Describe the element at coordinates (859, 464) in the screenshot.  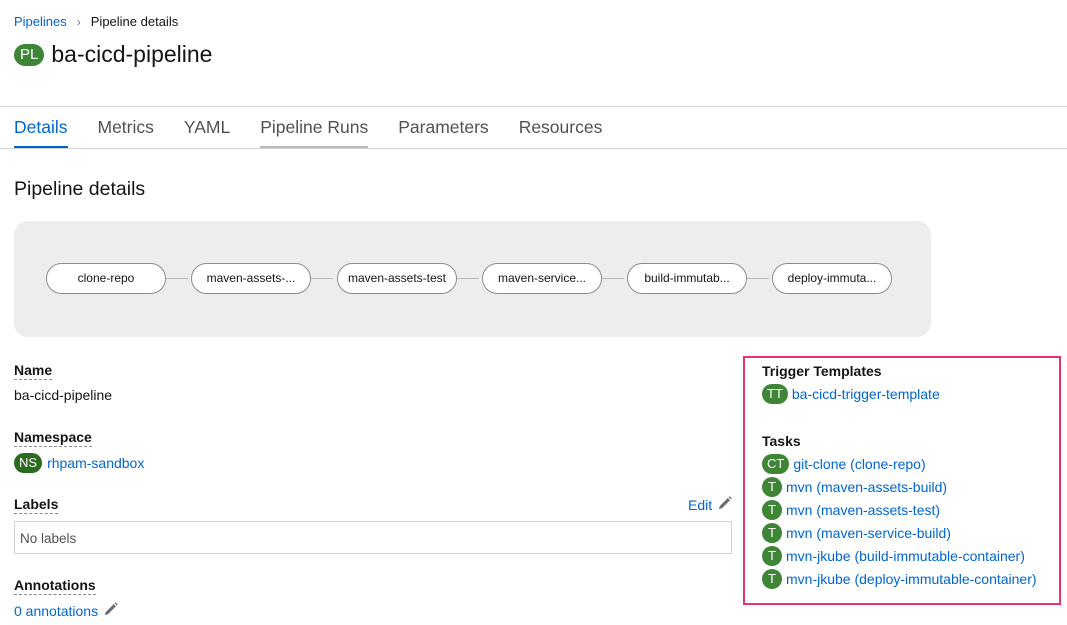
I see `task-link: git-clone (clone-repo)` at that location.